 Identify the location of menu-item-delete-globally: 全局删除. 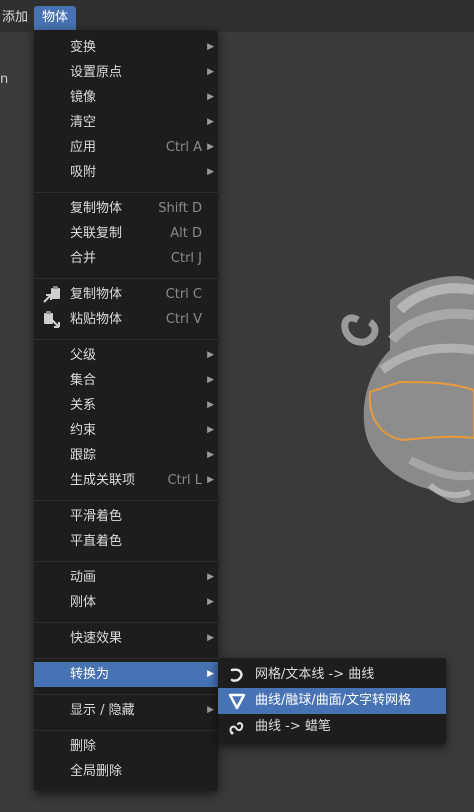
(126, 771).